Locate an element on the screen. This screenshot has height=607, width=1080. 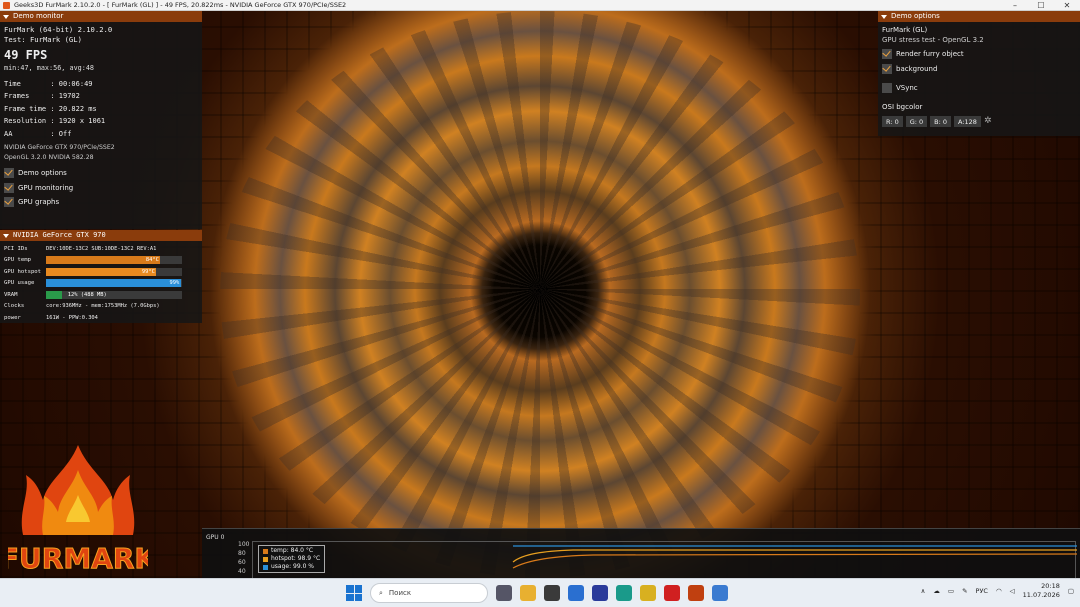
furmark-logo: FURMARK is located at coordinates (78, 510).